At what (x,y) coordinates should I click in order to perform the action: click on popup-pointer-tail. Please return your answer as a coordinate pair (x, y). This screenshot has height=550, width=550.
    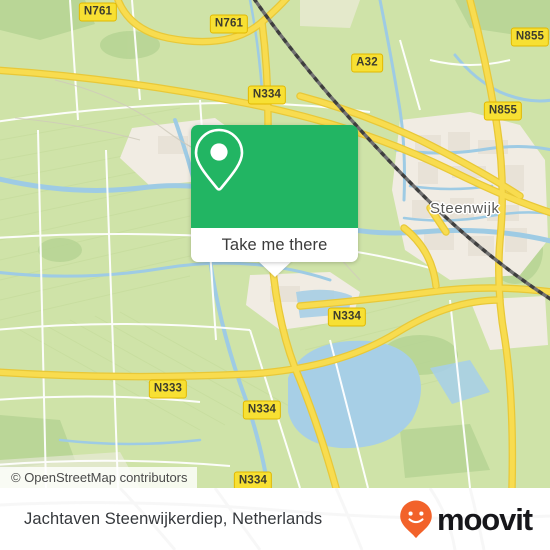
    Looking at the image, I should click on (275, 269).